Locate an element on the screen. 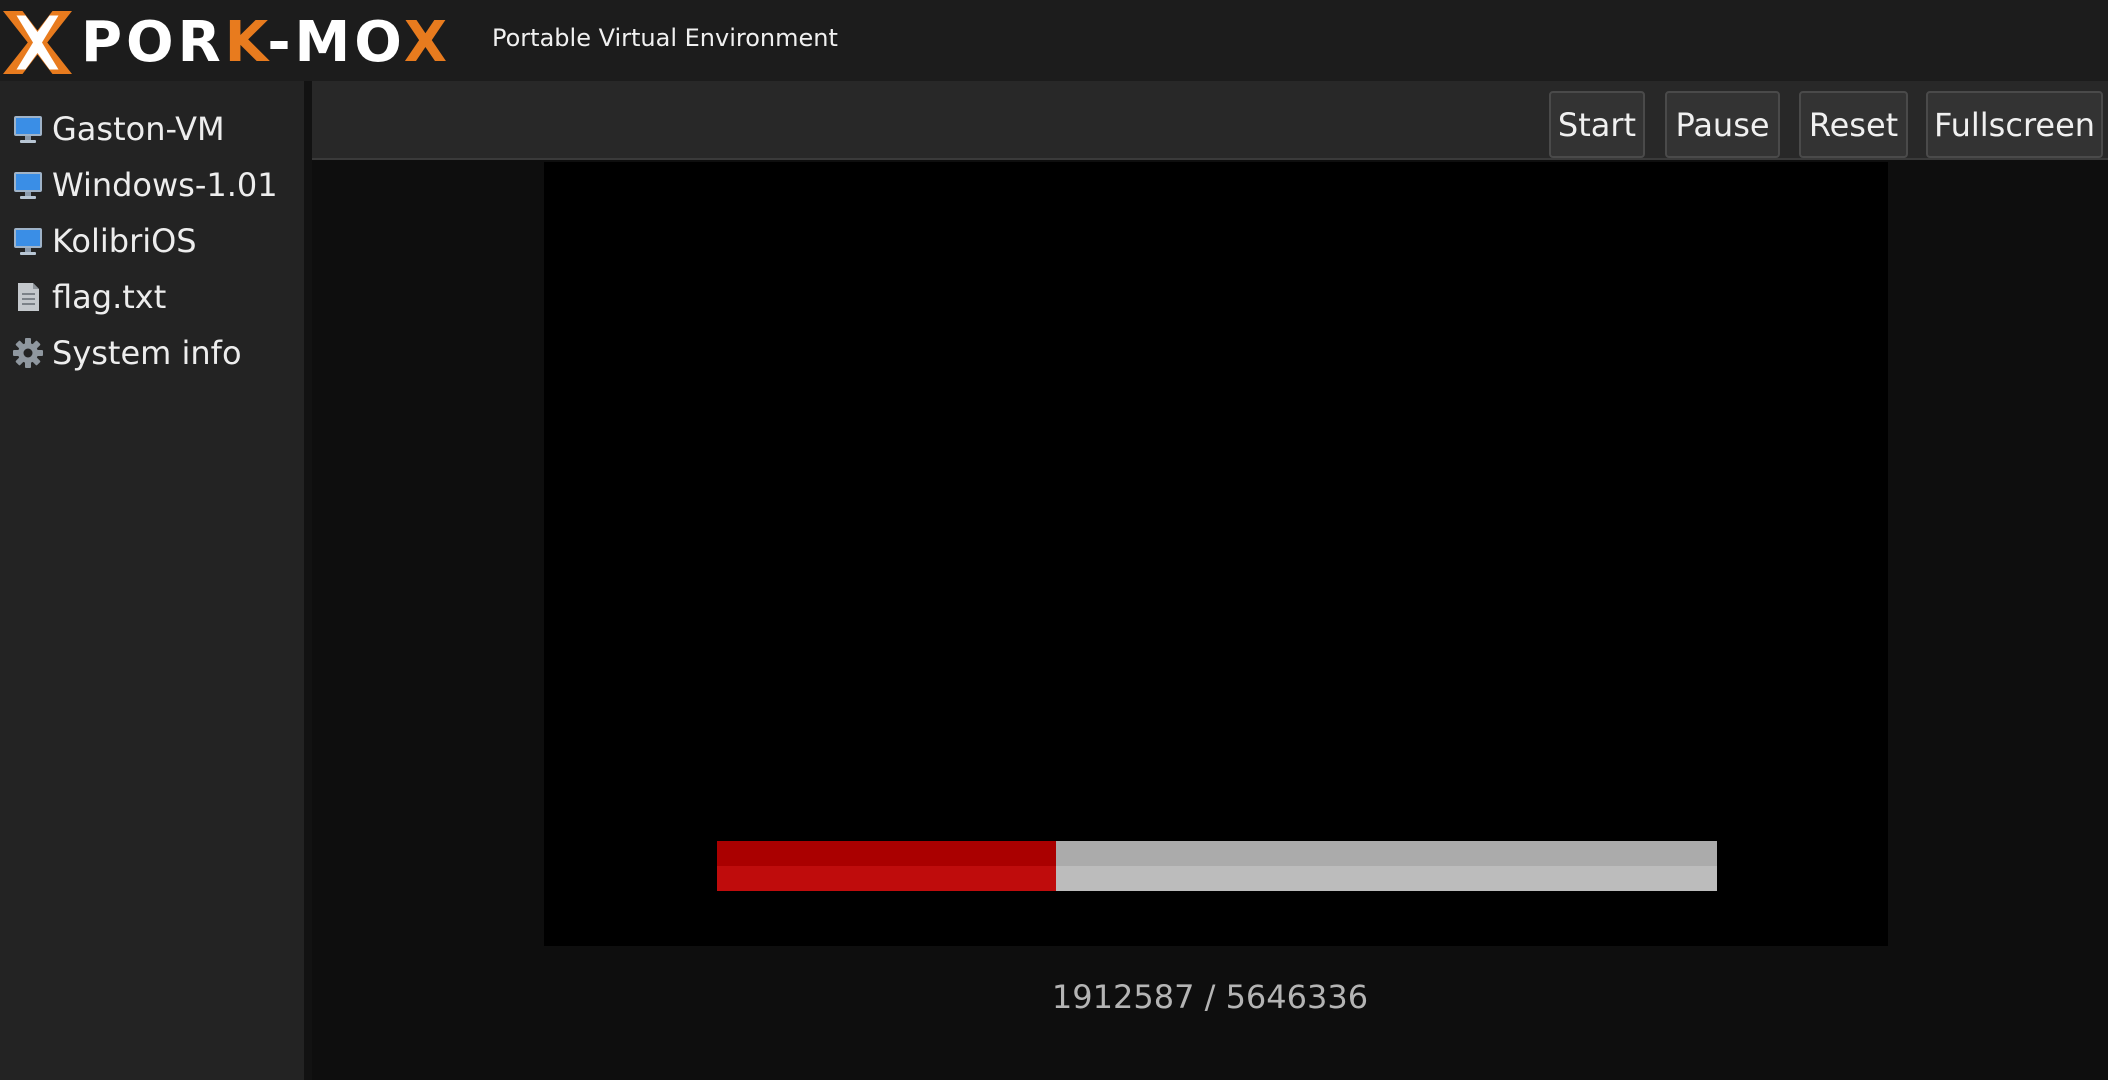 The image size is (2108, 1080). sidebar-item-gaston-vm: Gaston-VM is located at coordinates (152, 129).